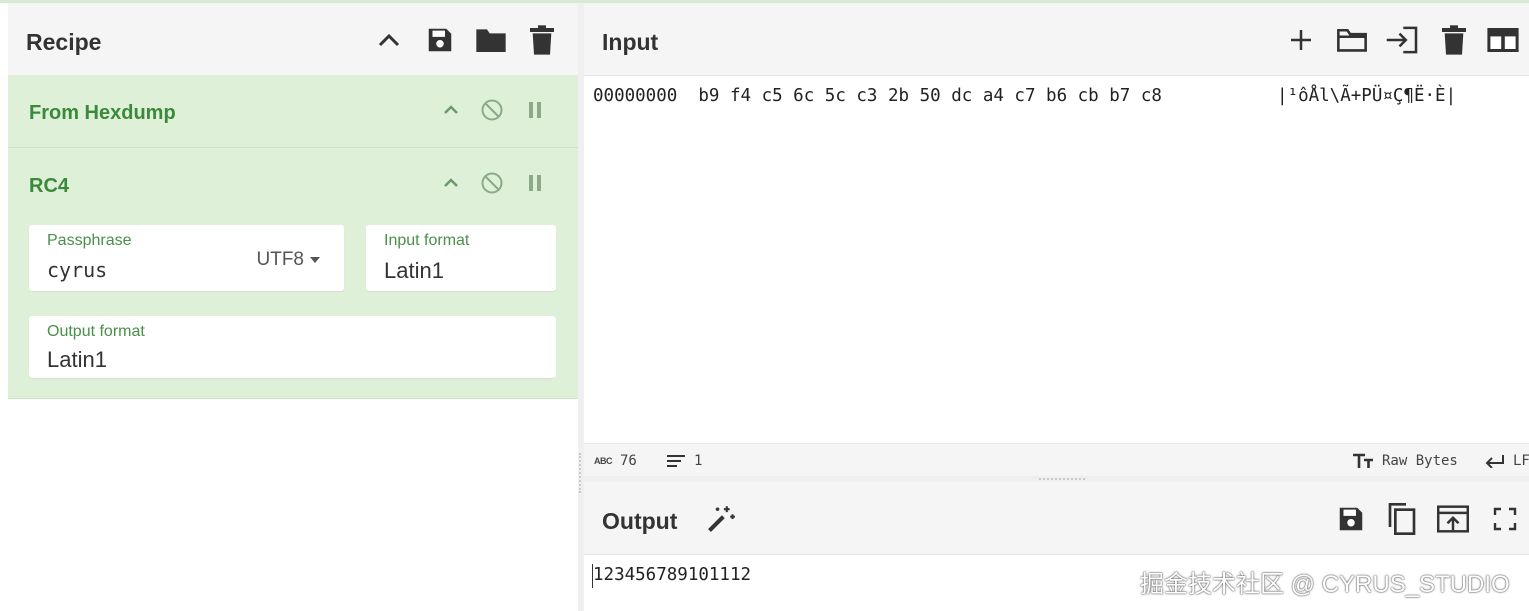 The width and height of the screenshot is (1529, 611). I want to click on length-indicator: ABC 76, so click(615, 461).